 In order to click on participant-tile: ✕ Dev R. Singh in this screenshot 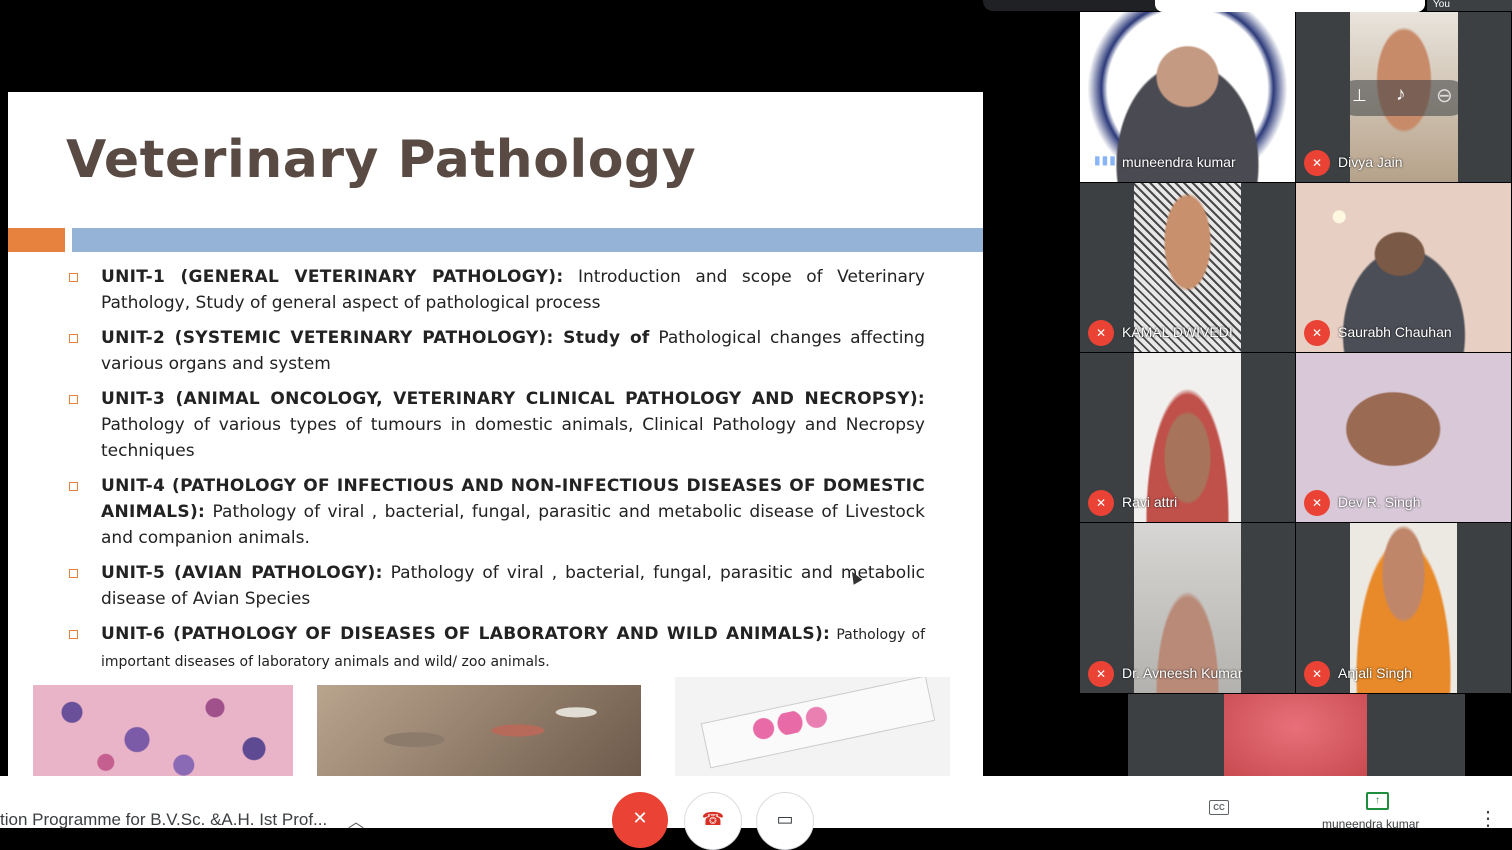, I will do `click(1403, 437)`.